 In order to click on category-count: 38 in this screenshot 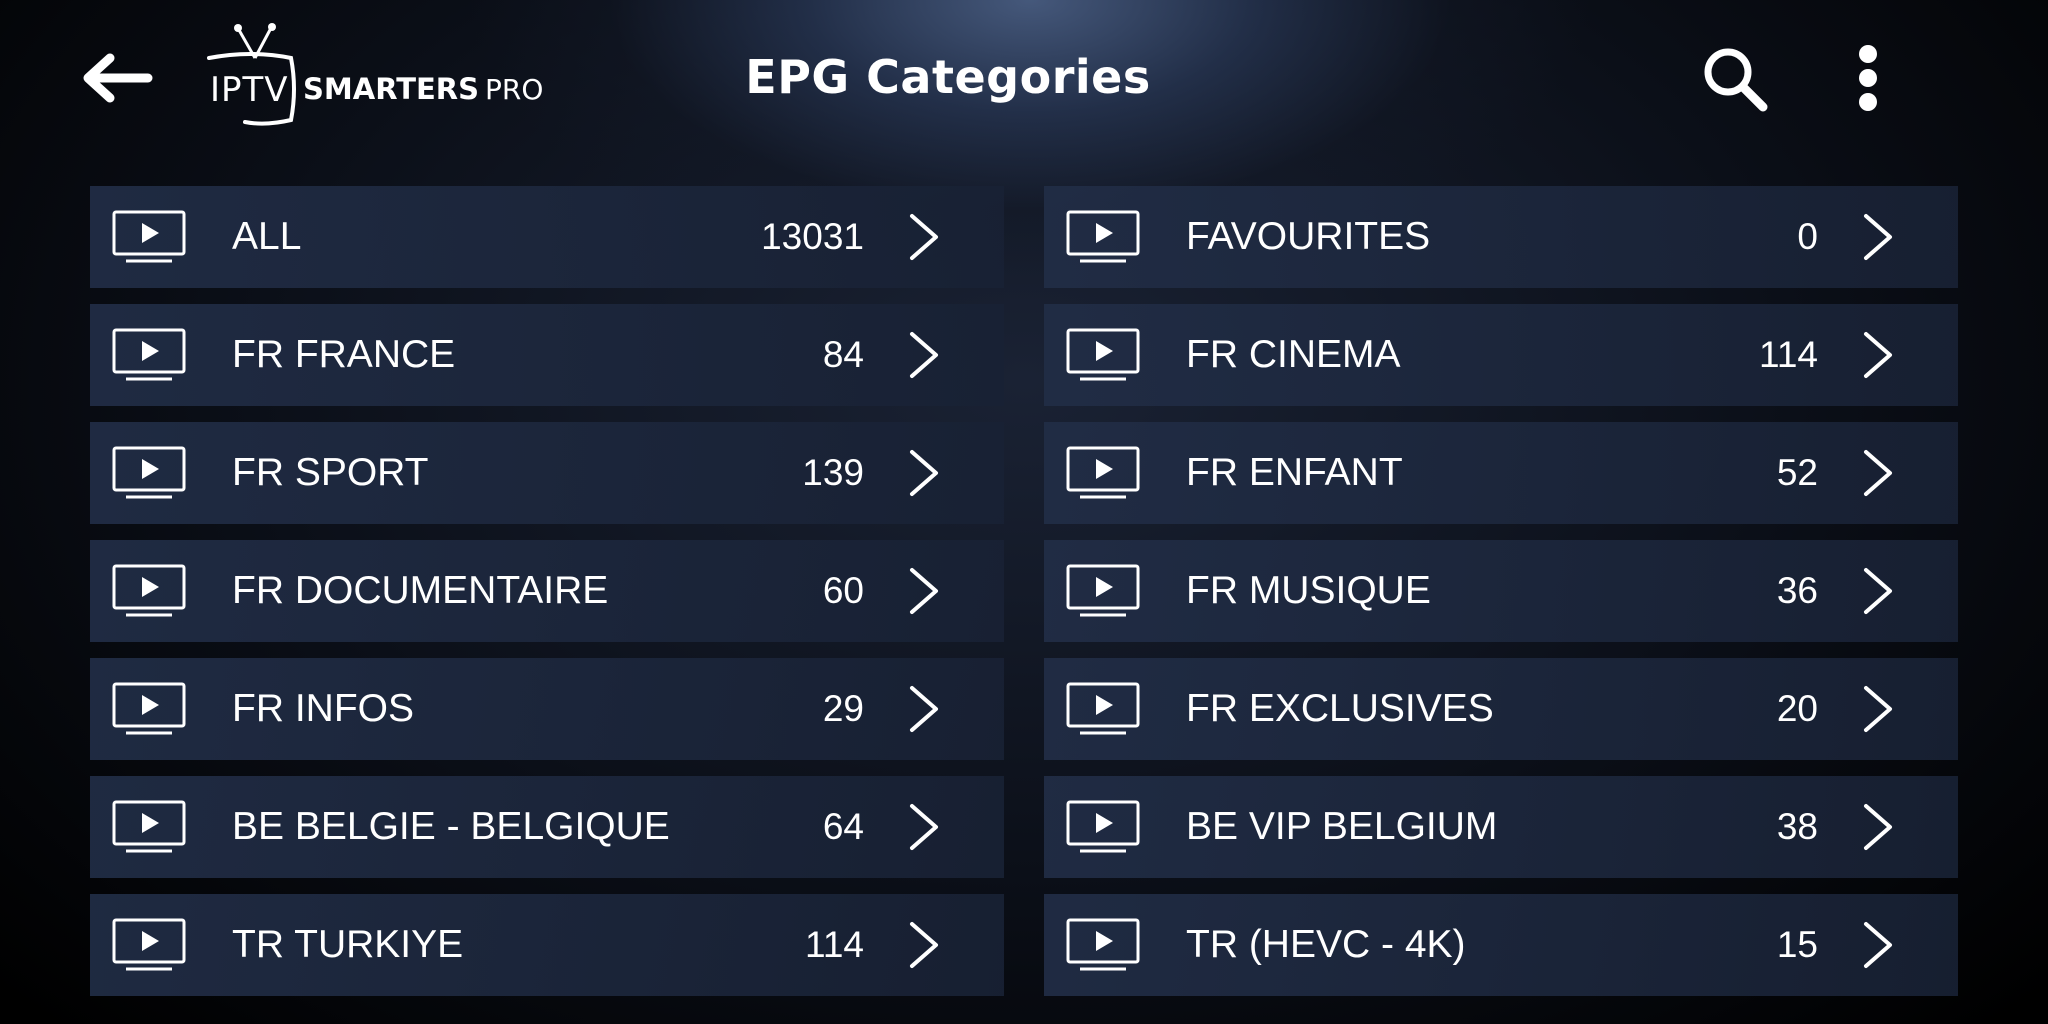, I will do `click(1797, 826)`.